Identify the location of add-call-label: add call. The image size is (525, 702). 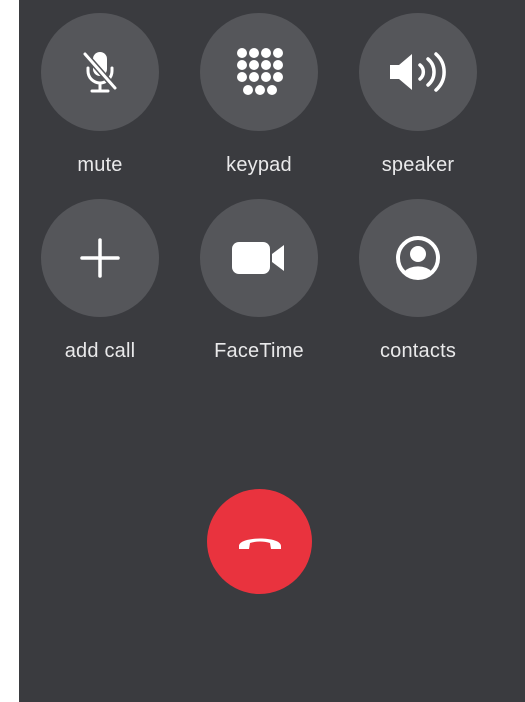
(100, 351).